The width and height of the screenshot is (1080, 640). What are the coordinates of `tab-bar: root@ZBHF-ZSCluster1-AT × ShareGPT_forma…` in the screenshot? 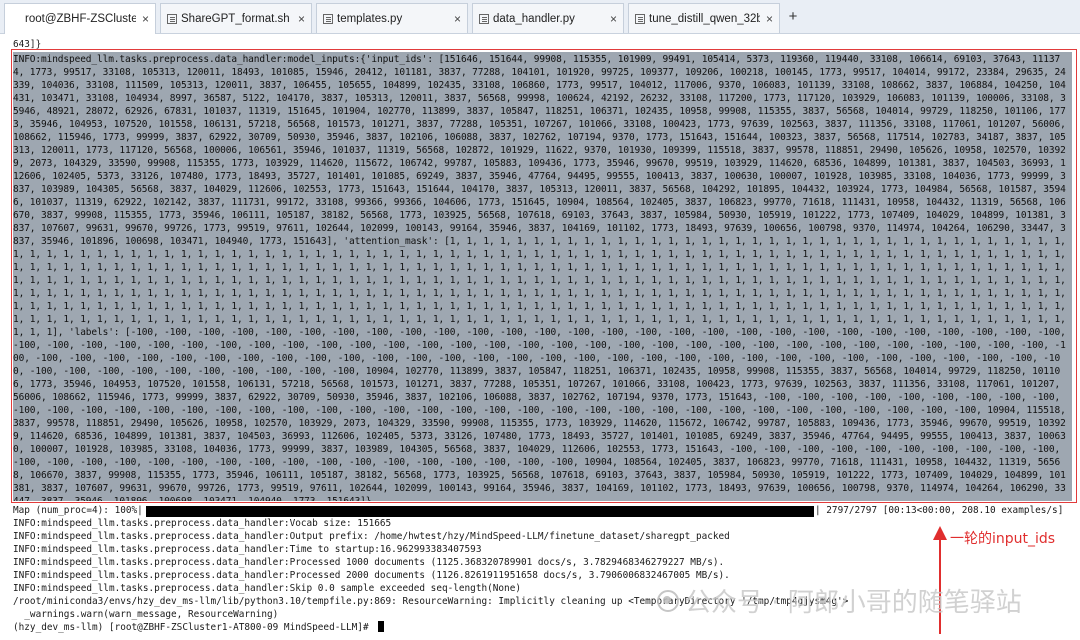 It's located at (540, 17).